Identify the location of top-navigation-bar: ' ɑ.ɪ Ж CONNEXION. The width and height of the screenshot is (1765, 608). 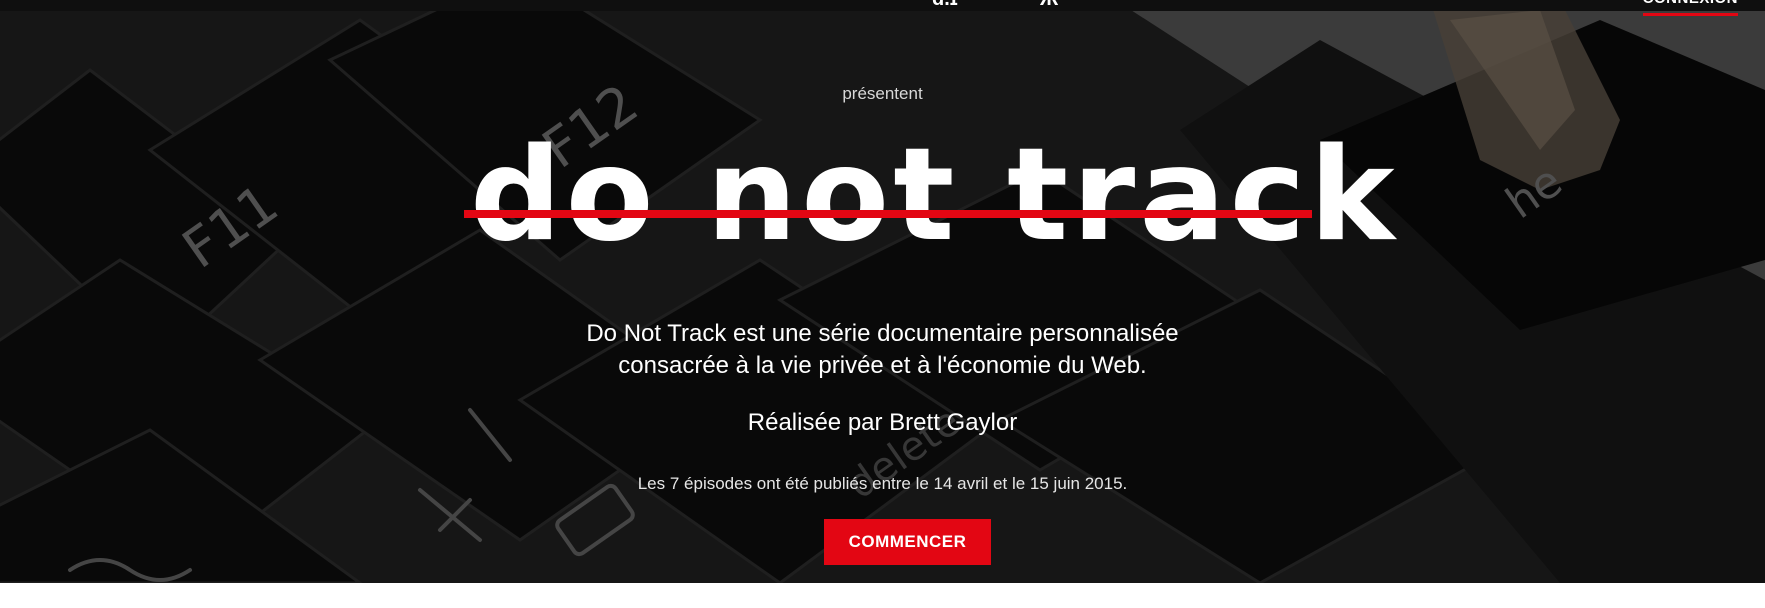
(882, 8).